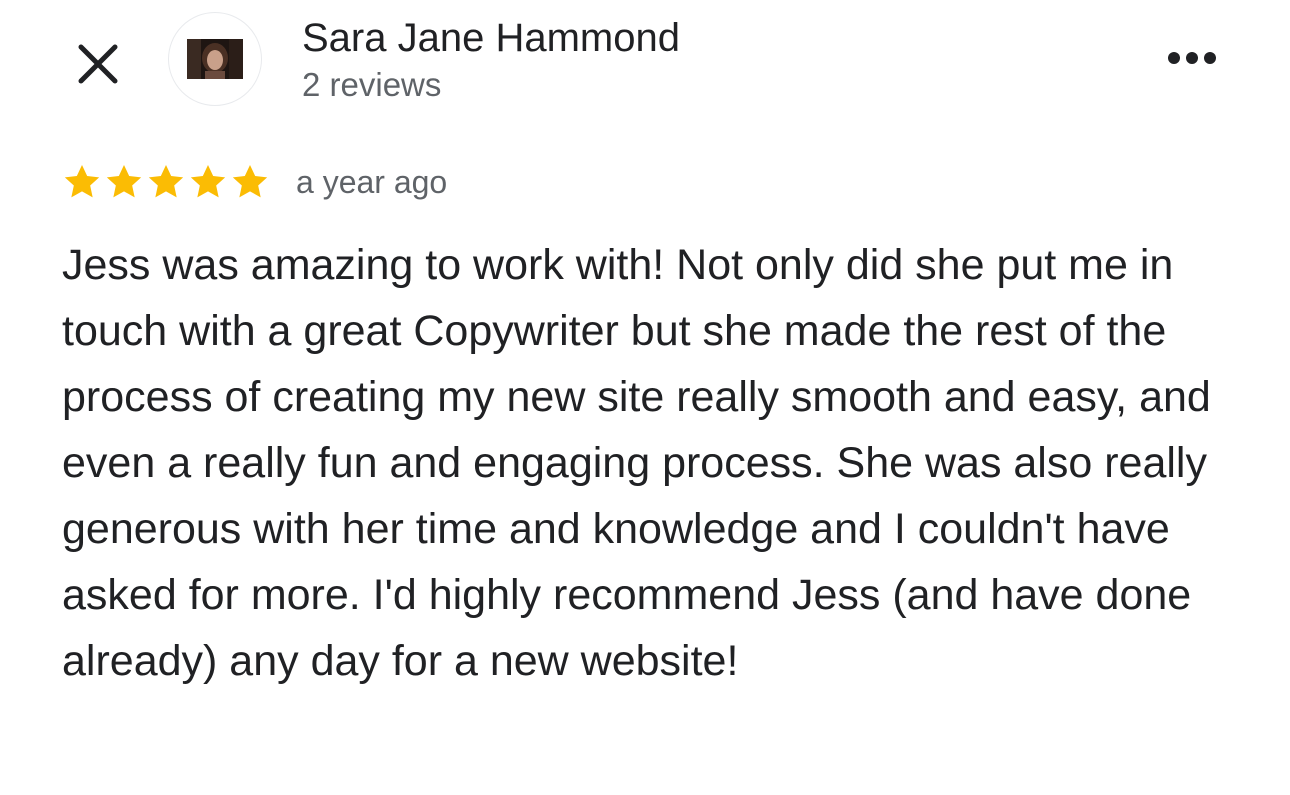 The image size is (1290, 795). I want to click on rating-row: a year ago, so click(254, 182).